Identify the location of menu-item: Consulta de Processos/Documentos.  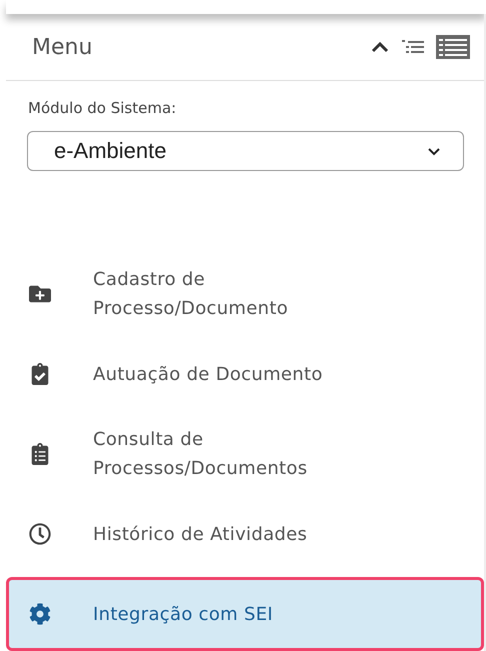
(245, 454).